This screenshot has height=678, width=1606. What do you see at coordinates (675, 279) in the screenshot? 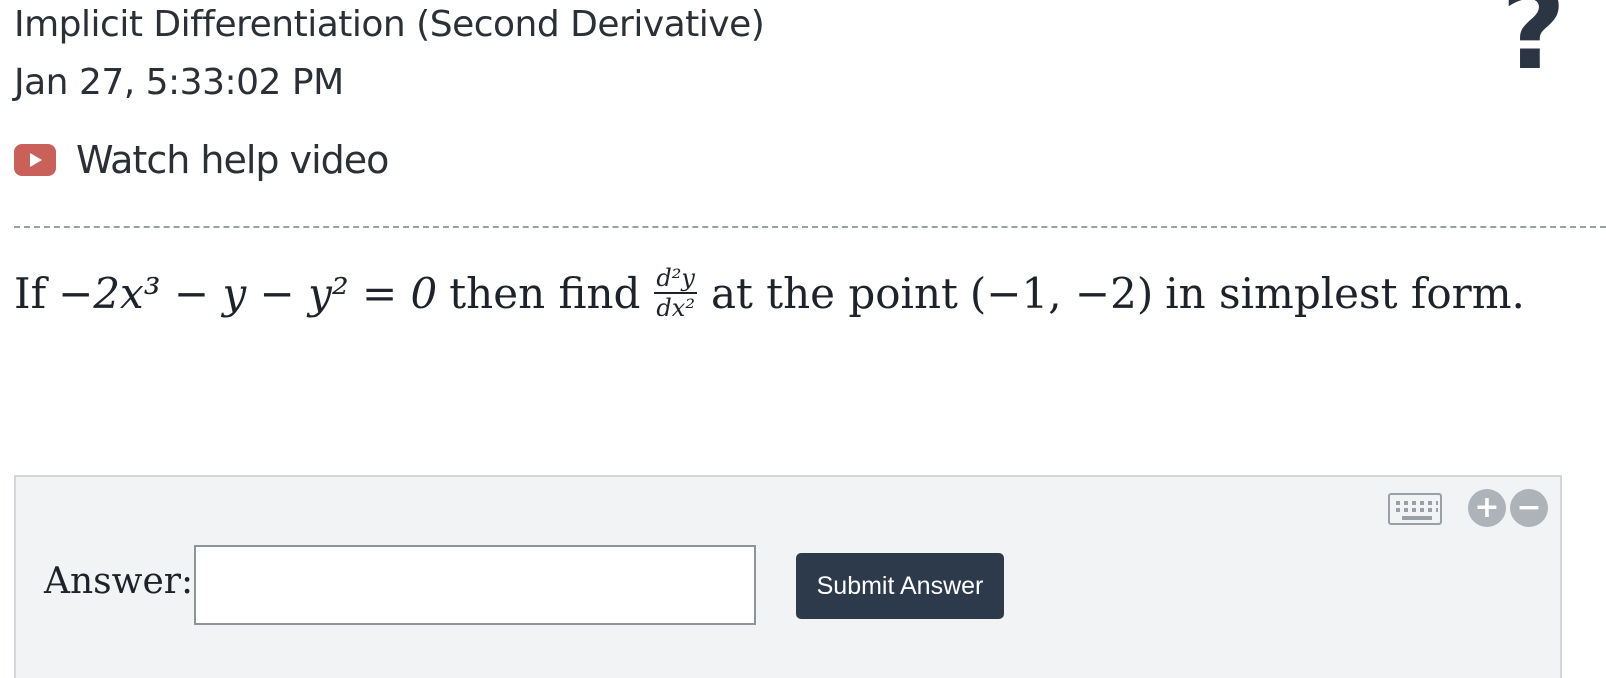
I see `fraction-numerator: d²y` at bounding box center [675, 279].